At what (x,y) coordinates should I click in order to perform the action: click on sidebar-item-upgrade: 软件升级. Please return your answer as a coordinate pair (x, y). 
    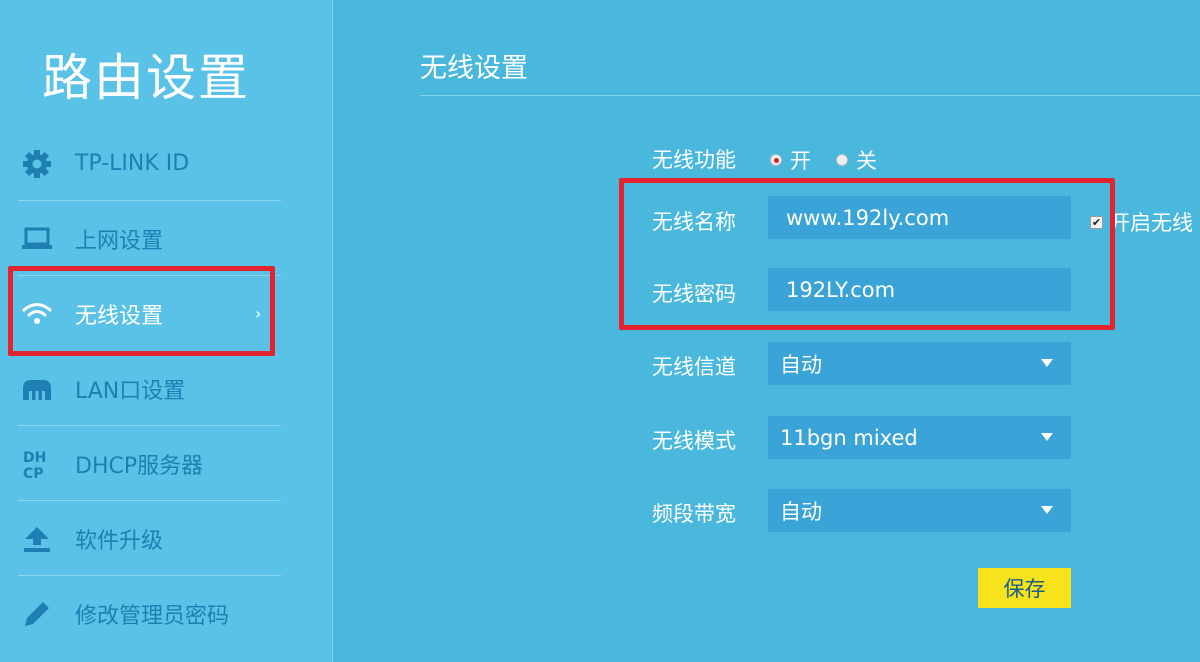
    Looking at the image, I should click on (166, 538).